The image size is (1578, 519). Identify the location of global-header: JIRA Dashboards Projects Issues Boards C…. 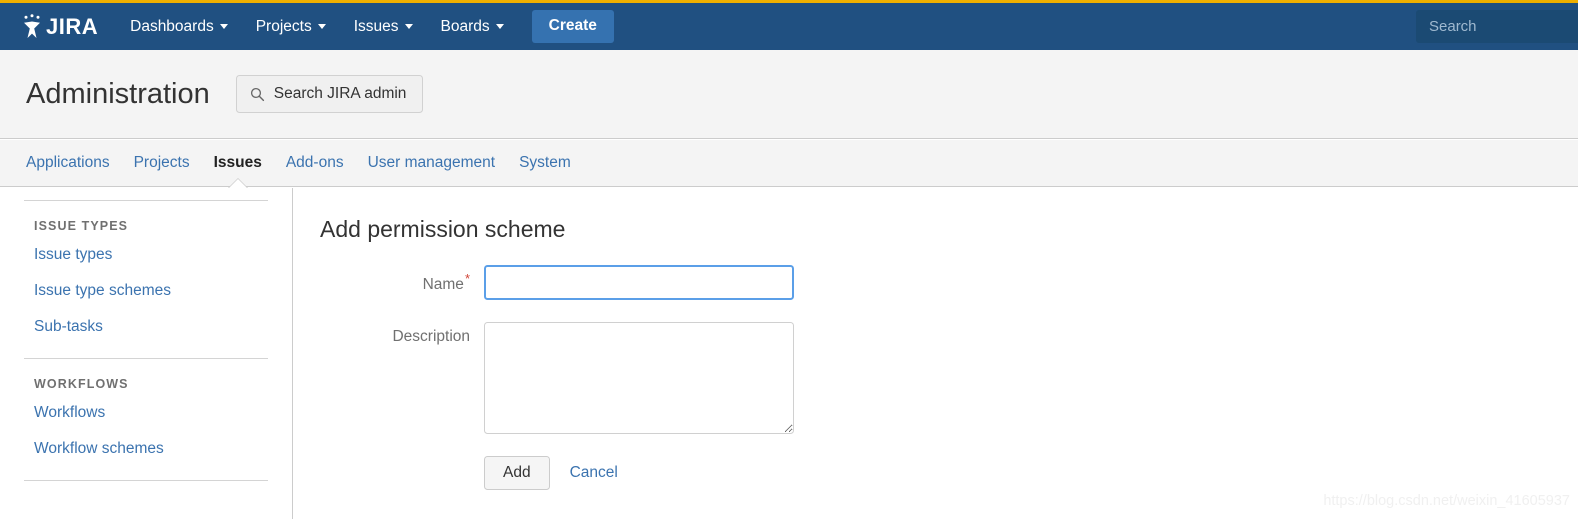
(789, 26).